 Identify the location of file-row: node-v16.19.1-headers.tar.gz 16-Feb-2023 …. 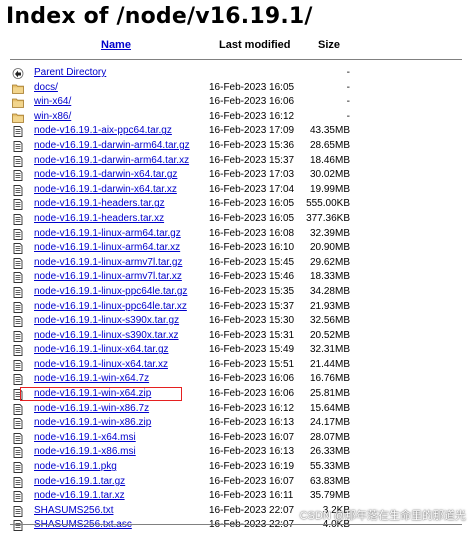
(237, 204).